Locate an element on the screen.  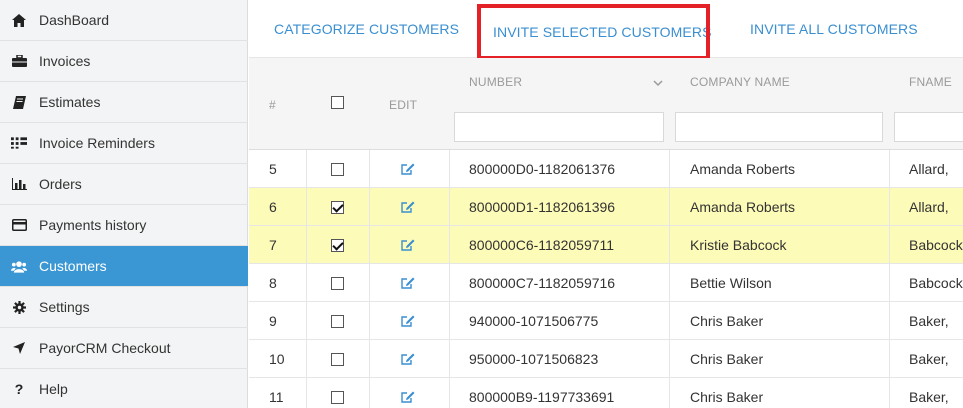
sidebar-item-label: Orders is located at coordinates (60, 184).